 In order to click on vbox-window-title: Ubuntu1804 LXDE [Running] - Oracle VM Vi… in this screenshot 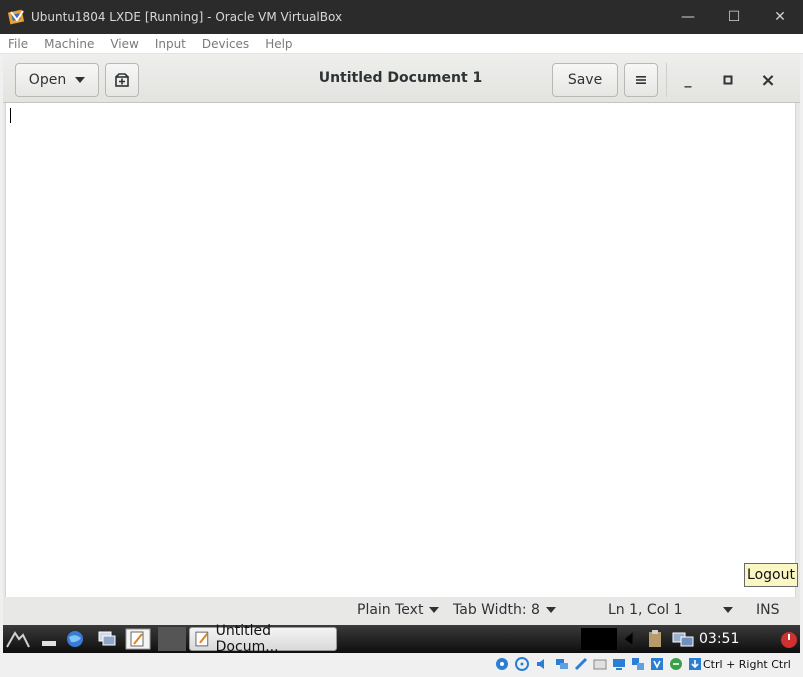, I will do `click(187, 17)`.